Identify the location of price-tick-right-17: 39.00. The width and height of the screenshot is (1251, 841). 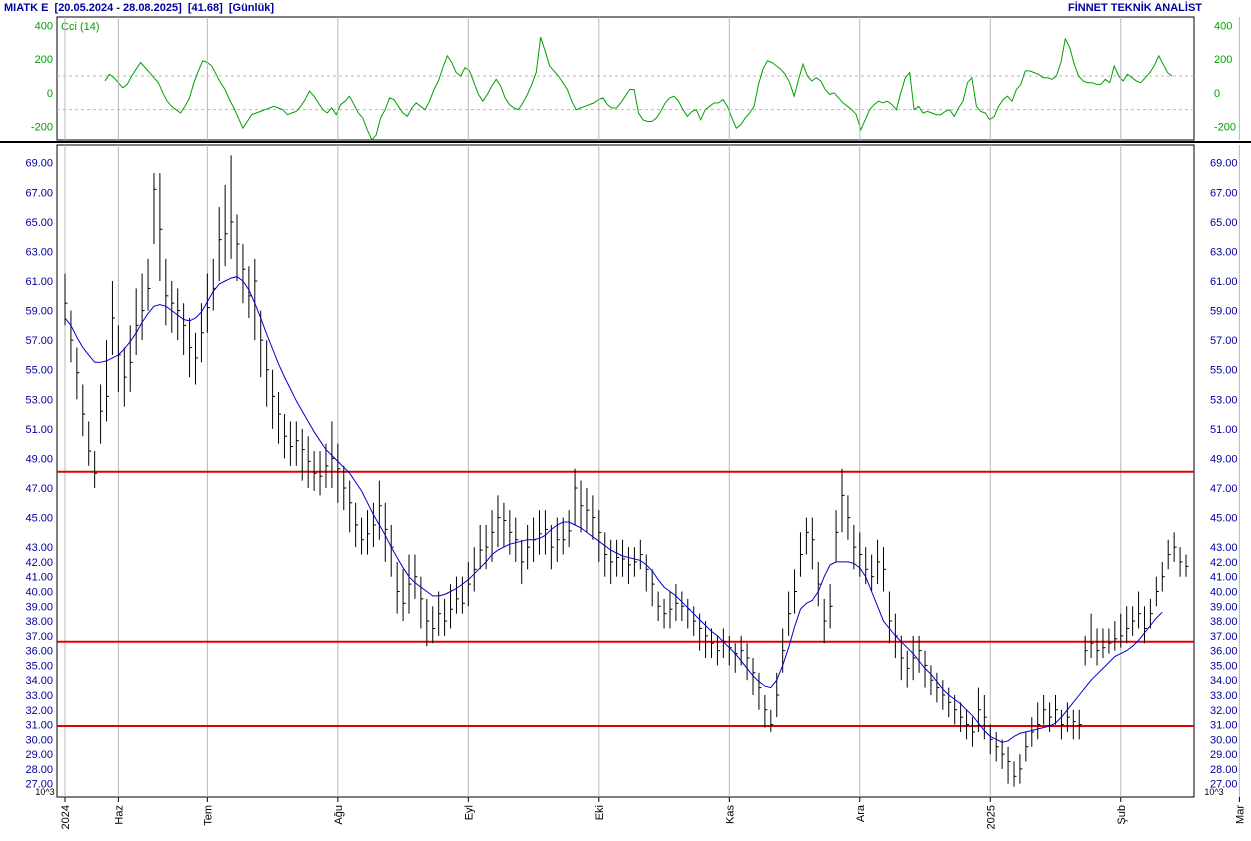
(1224, 607).